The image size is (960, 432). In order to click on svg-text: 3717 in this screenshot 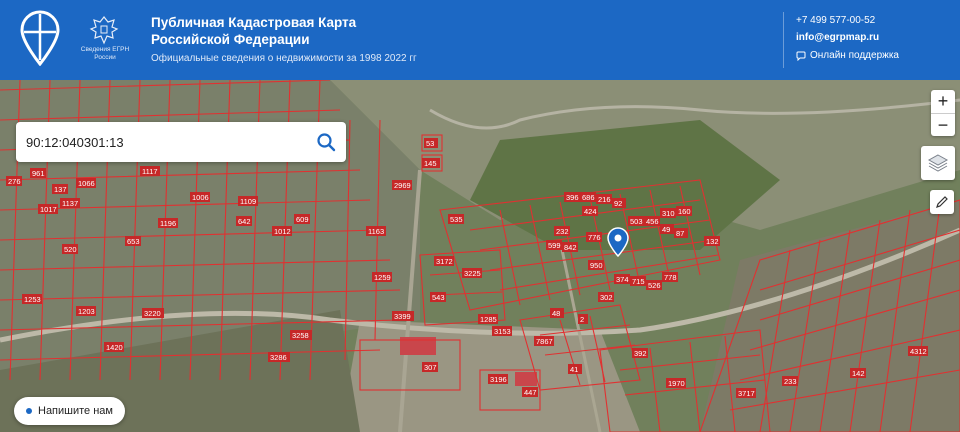, I will do `click(746, 393)`.